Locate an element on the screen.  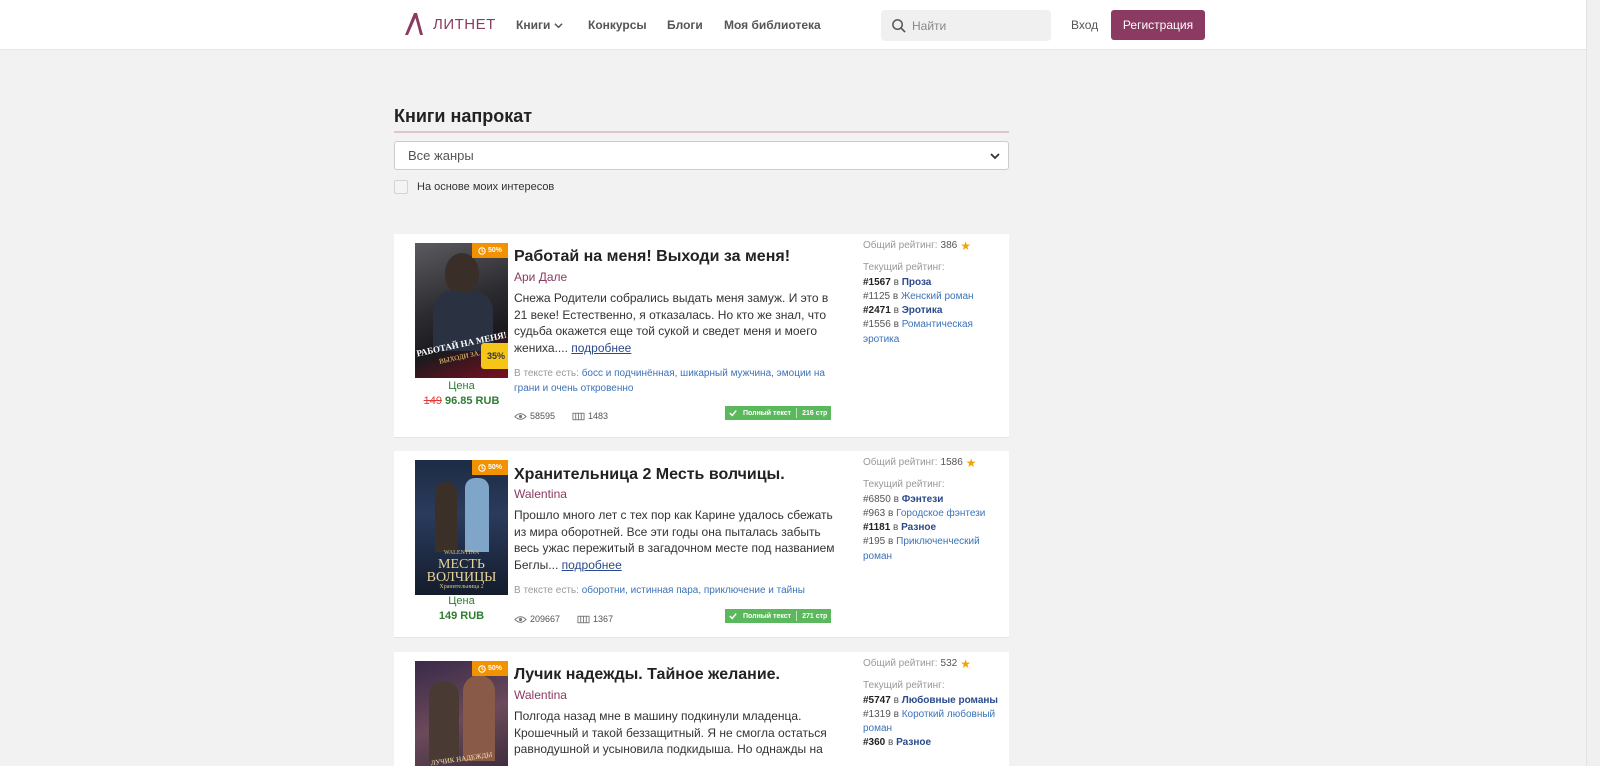
rank-line: #360 в Разное is located at coordinates (933, 743).